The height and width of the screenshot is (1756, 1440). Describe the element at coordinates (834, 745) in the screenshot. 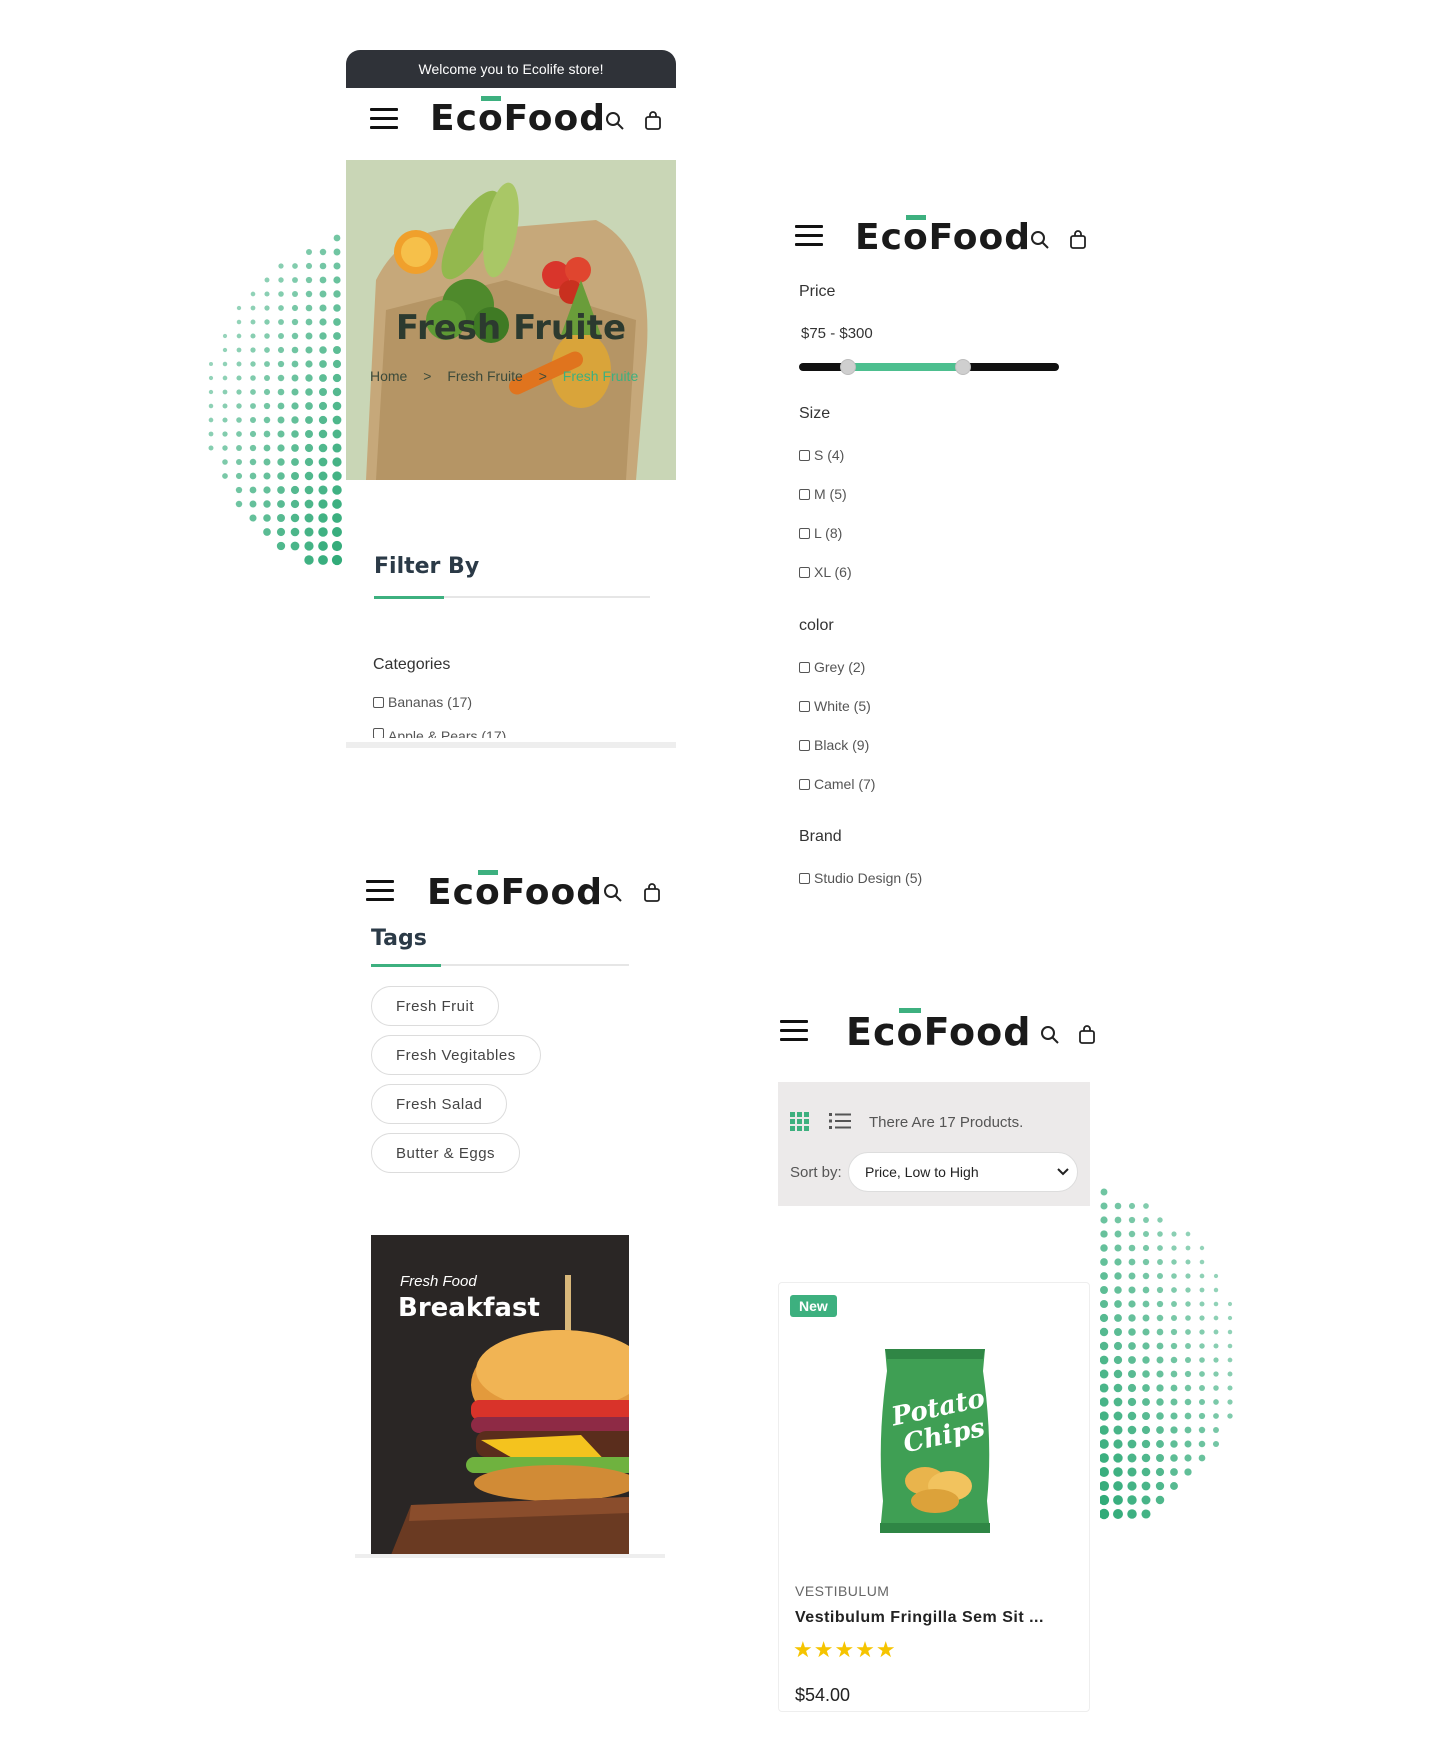

I see `color-checkbox: Black (9)` at that location.